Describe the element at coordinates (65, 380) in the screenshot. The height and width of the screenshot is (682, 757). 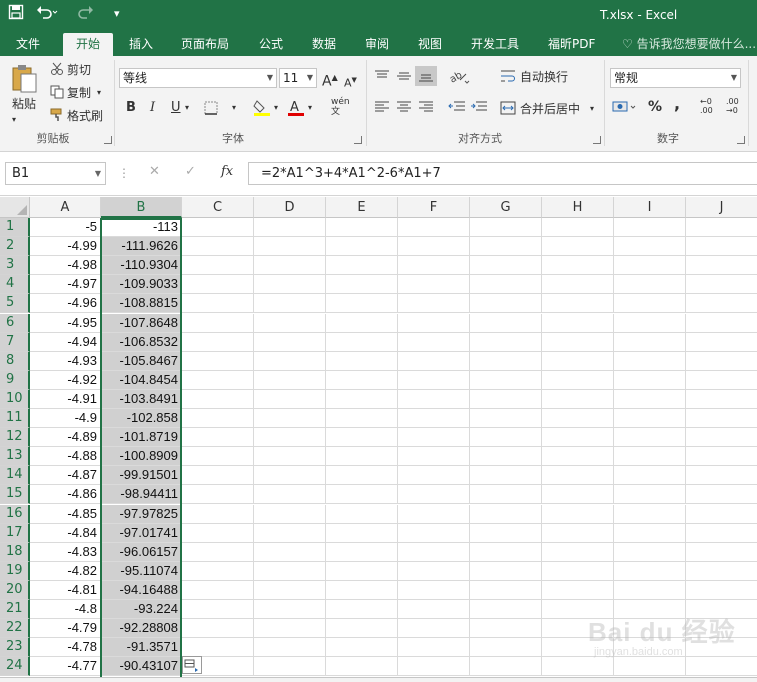
I see `cell-a: -4.92` at that location.